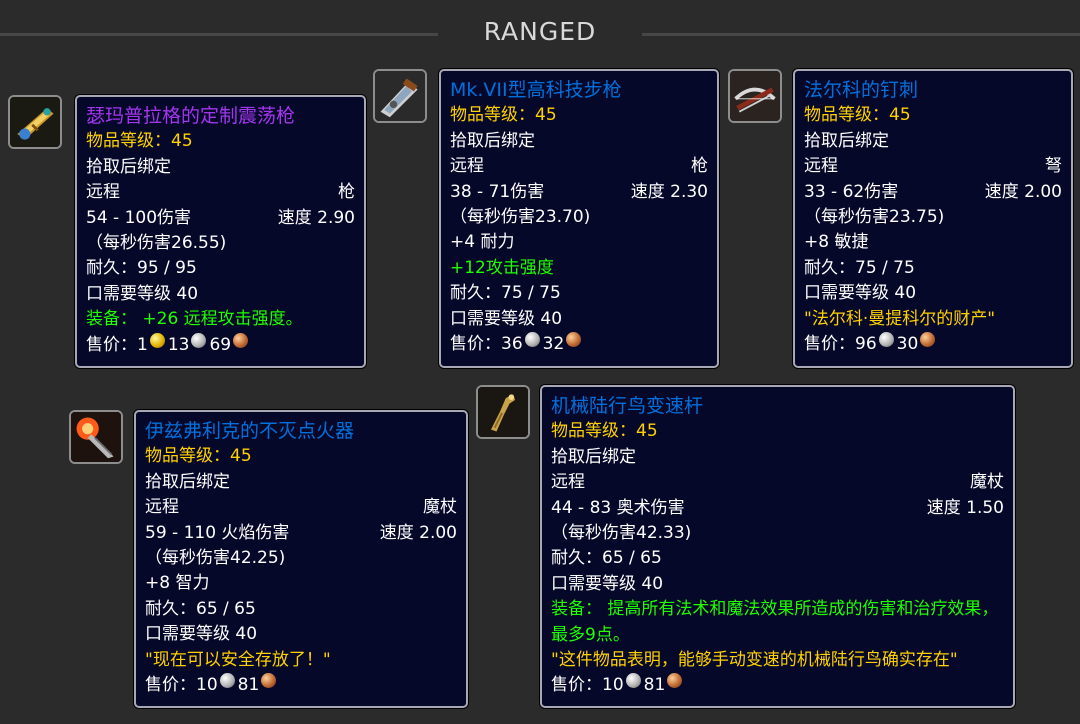  What do you see at coordinates (933, 166) in the screenshot?
I see `slot-row: 远程 弩` at bounding box center [933, 166].